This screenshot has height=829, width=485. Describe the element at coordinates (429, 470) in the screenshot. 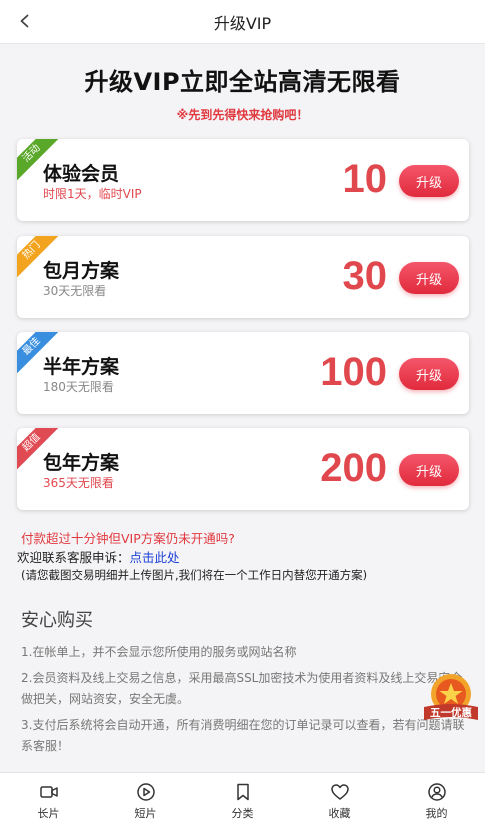

I see `upgrade-button-yearly: 升级` at that location.